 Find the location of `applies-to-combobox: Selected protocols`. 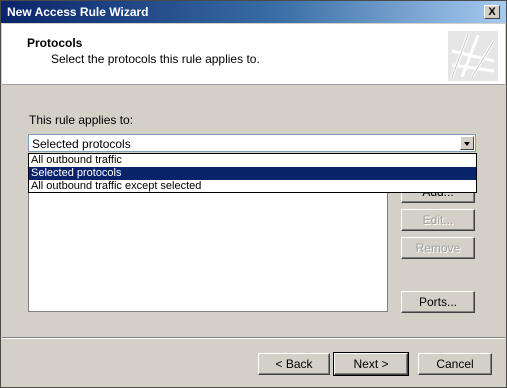

applies-to-combobox: Selected protocols is located at coordinates (252, 143).